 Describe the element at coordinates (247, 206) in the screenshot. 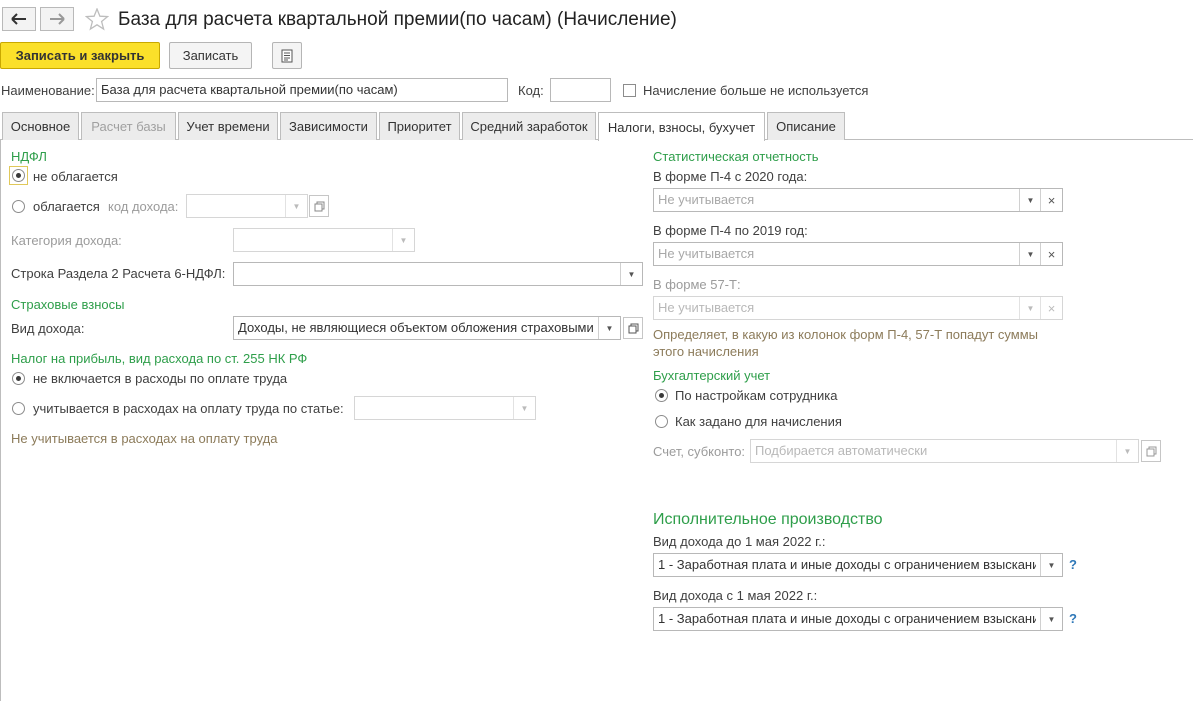

I see `income-code-select: ▼` at that location.